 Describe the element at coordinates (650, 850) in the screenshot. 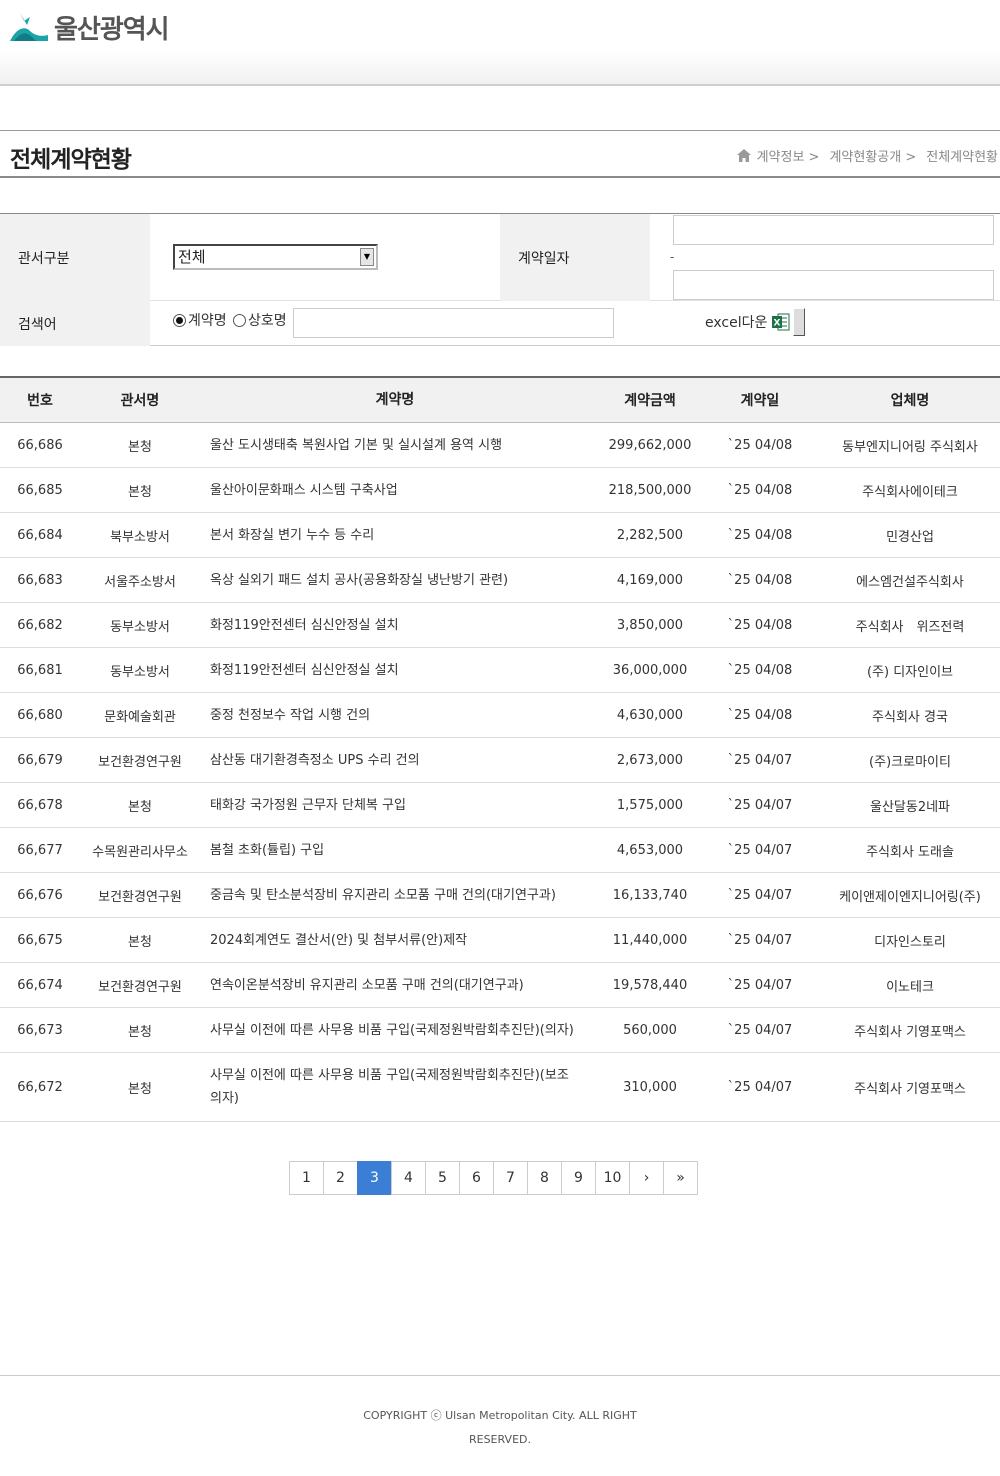

I see `cell-amount: 4,653,000` at that location.